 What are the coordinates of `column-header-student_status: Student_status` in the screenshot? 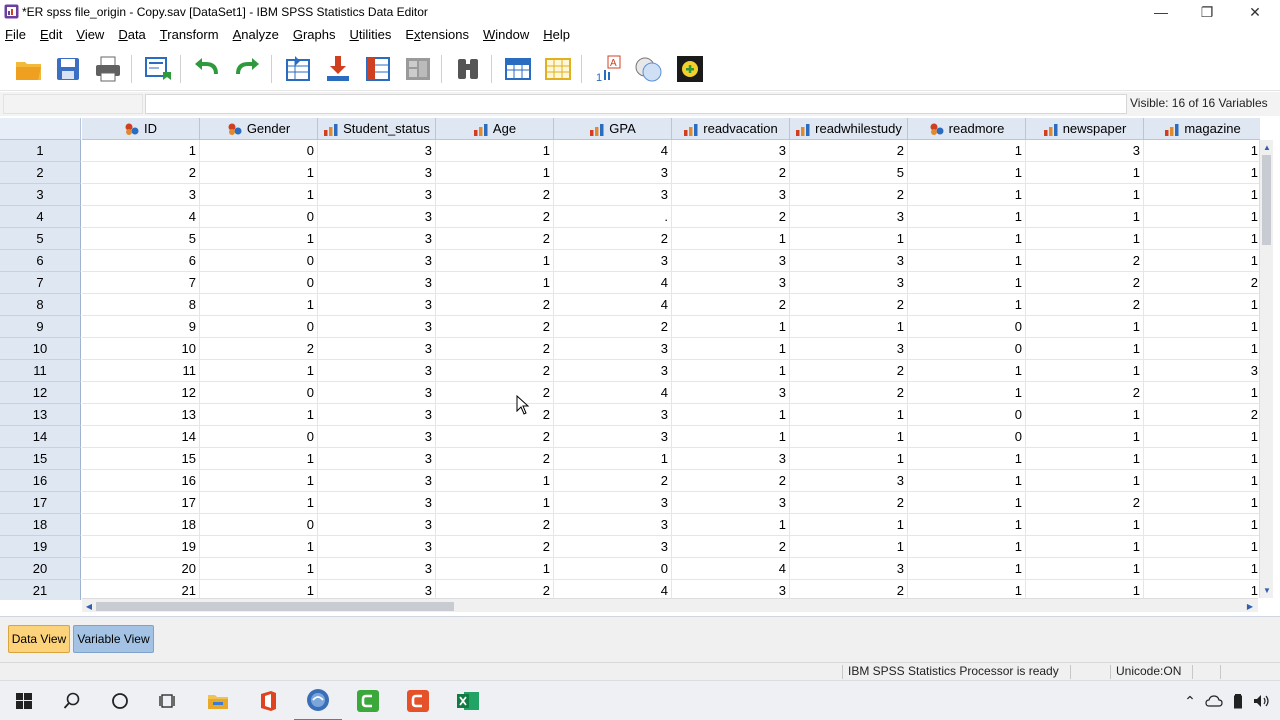 It's located at (377, 129).